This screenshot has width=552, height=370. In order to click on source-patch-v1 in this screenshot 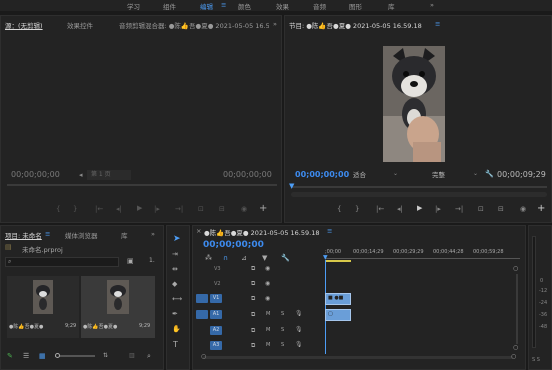, I will do `click(202, 298)`.